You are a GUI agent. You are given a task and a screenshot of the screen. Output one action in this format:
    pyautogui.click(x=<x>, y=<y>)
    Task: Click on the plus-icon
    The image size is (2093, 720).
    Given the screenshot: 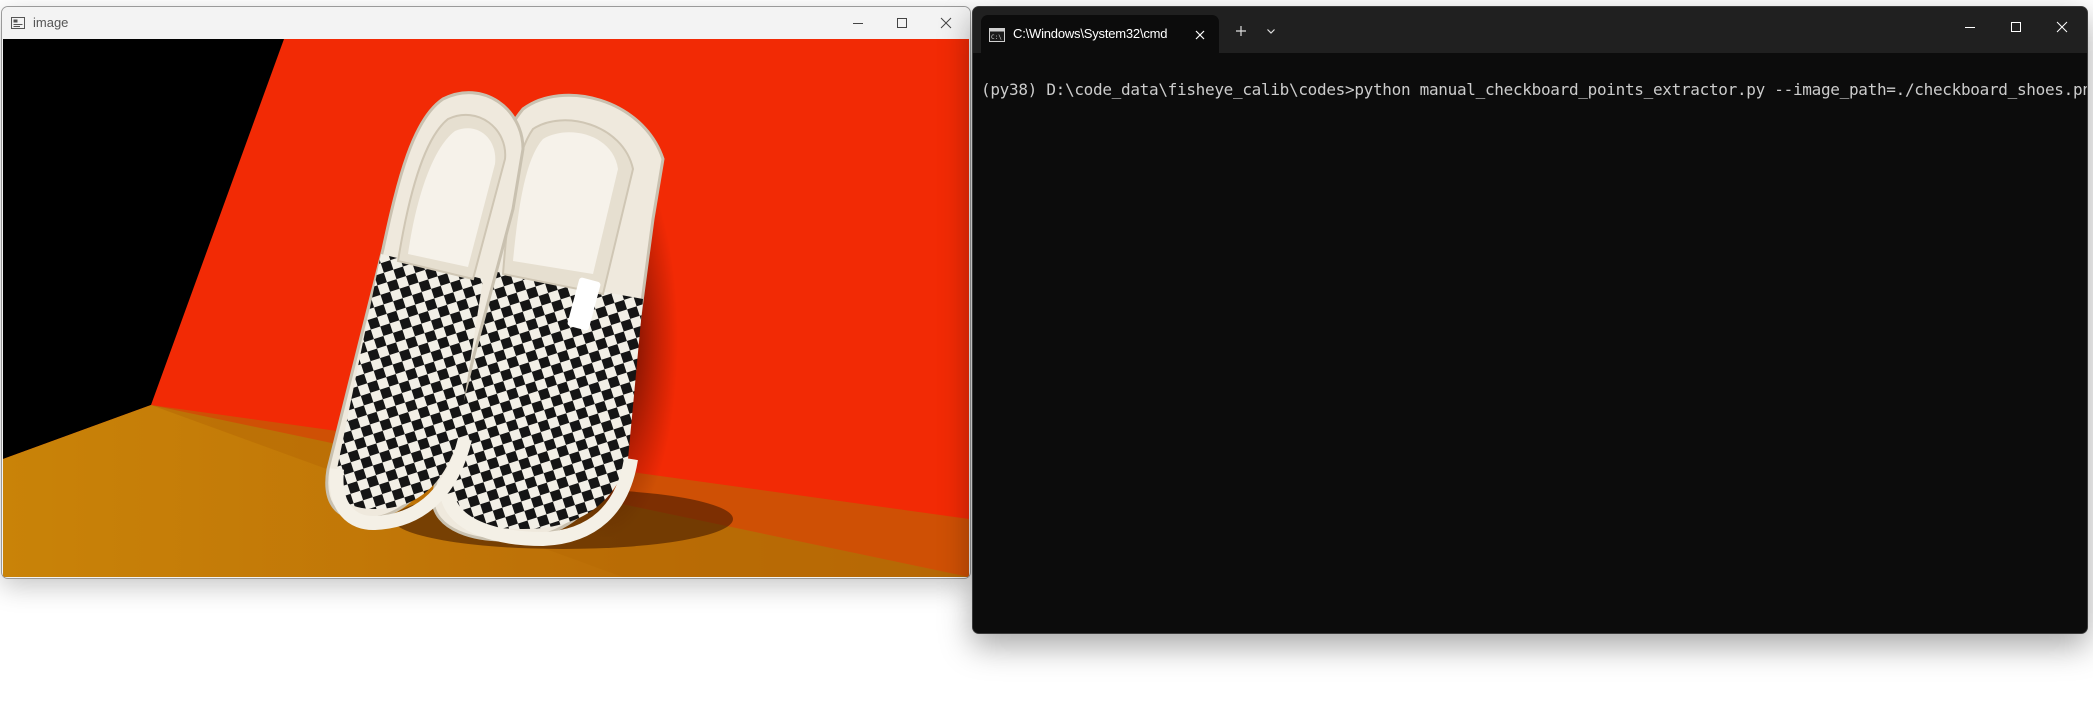 What is the action you would take?
    pyautogui.click(x=1241, y=31)
    